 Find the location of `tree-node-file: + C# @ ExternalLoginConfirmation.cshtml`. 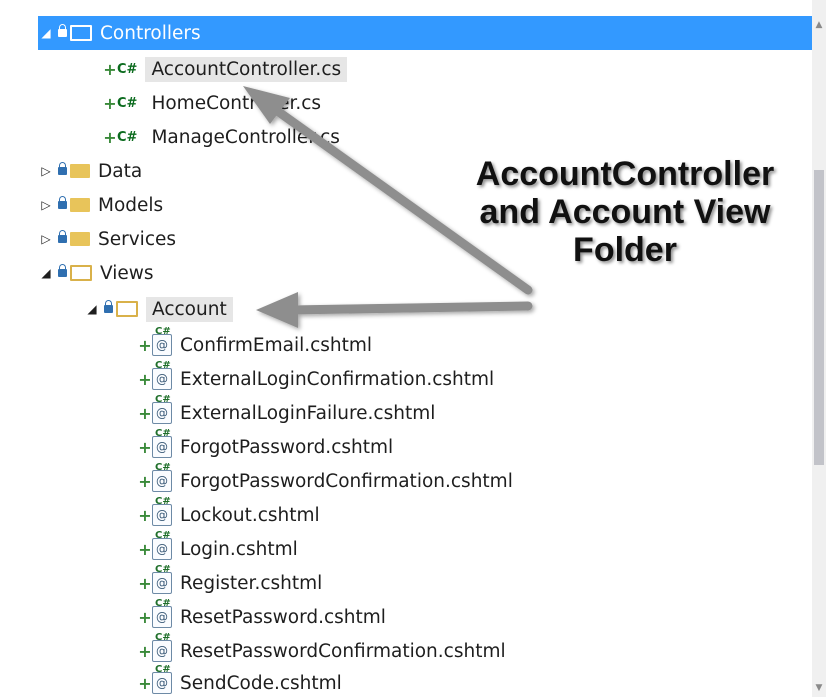

tree-node-file: + C# @ ExternalLoginConfirmation.cshtml is located at coordinates (475, 378).